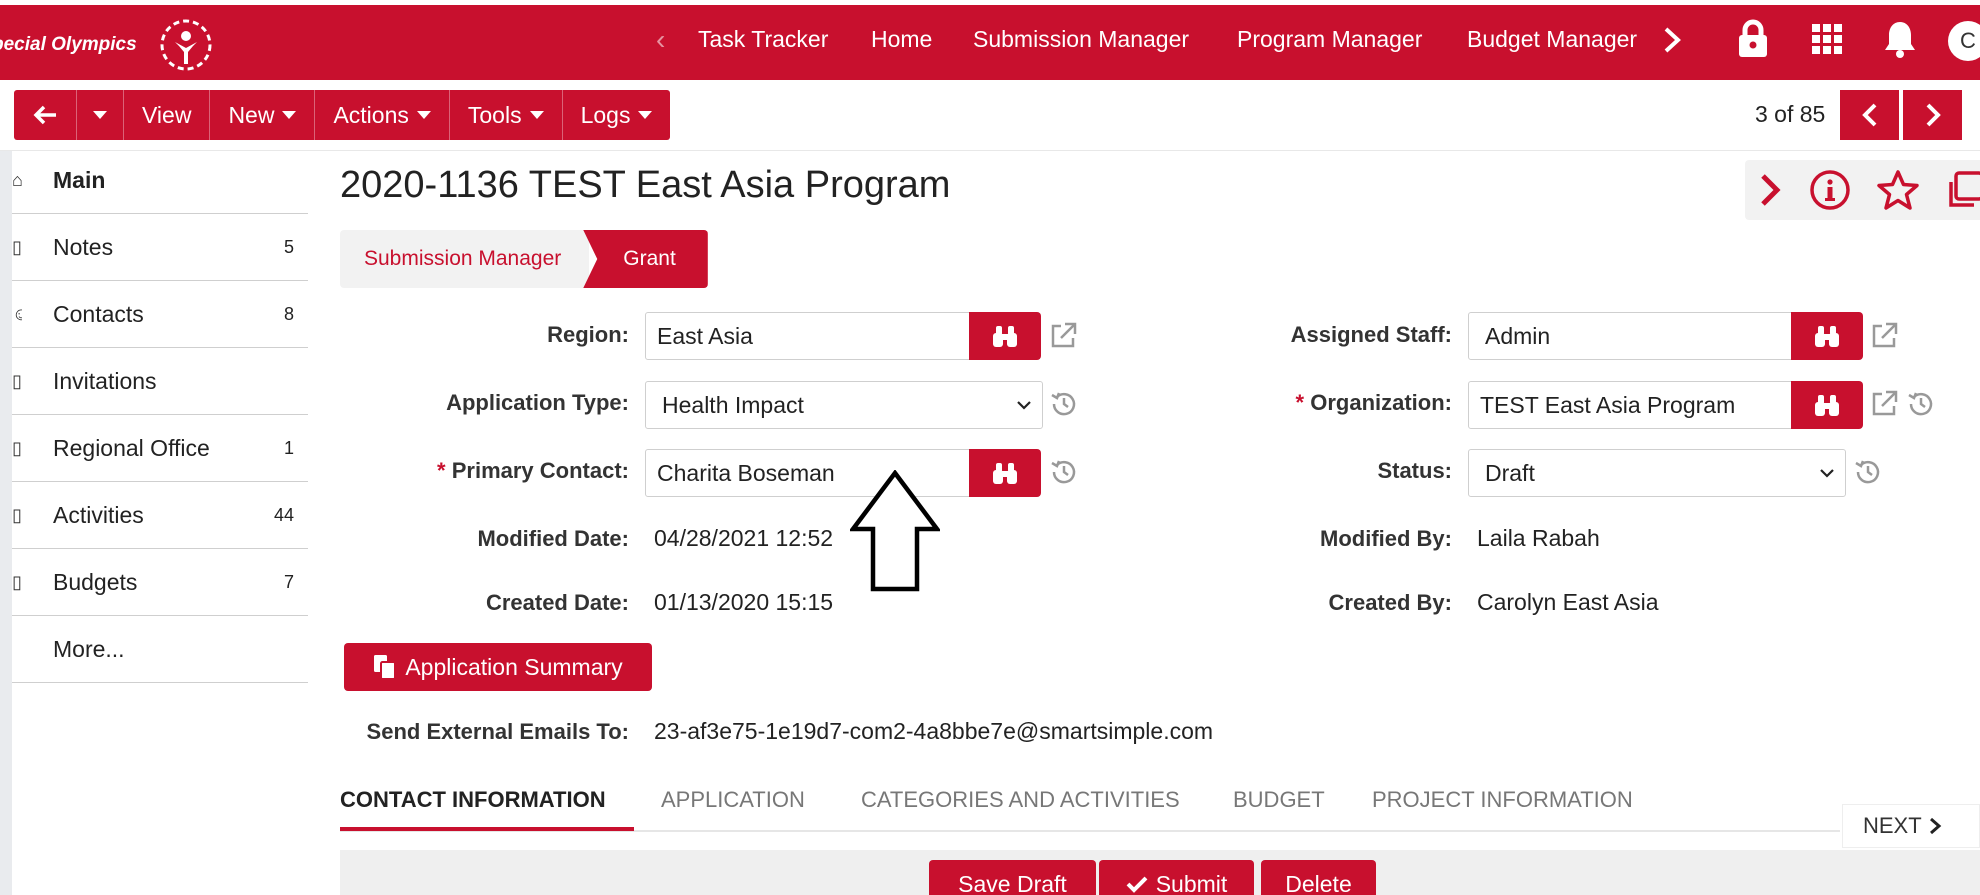 The height and width of the screenshot is (895, 1980). Describe the element at coordinates (901, 39) in the screenshot. I see `nav-home: Home` at that location.